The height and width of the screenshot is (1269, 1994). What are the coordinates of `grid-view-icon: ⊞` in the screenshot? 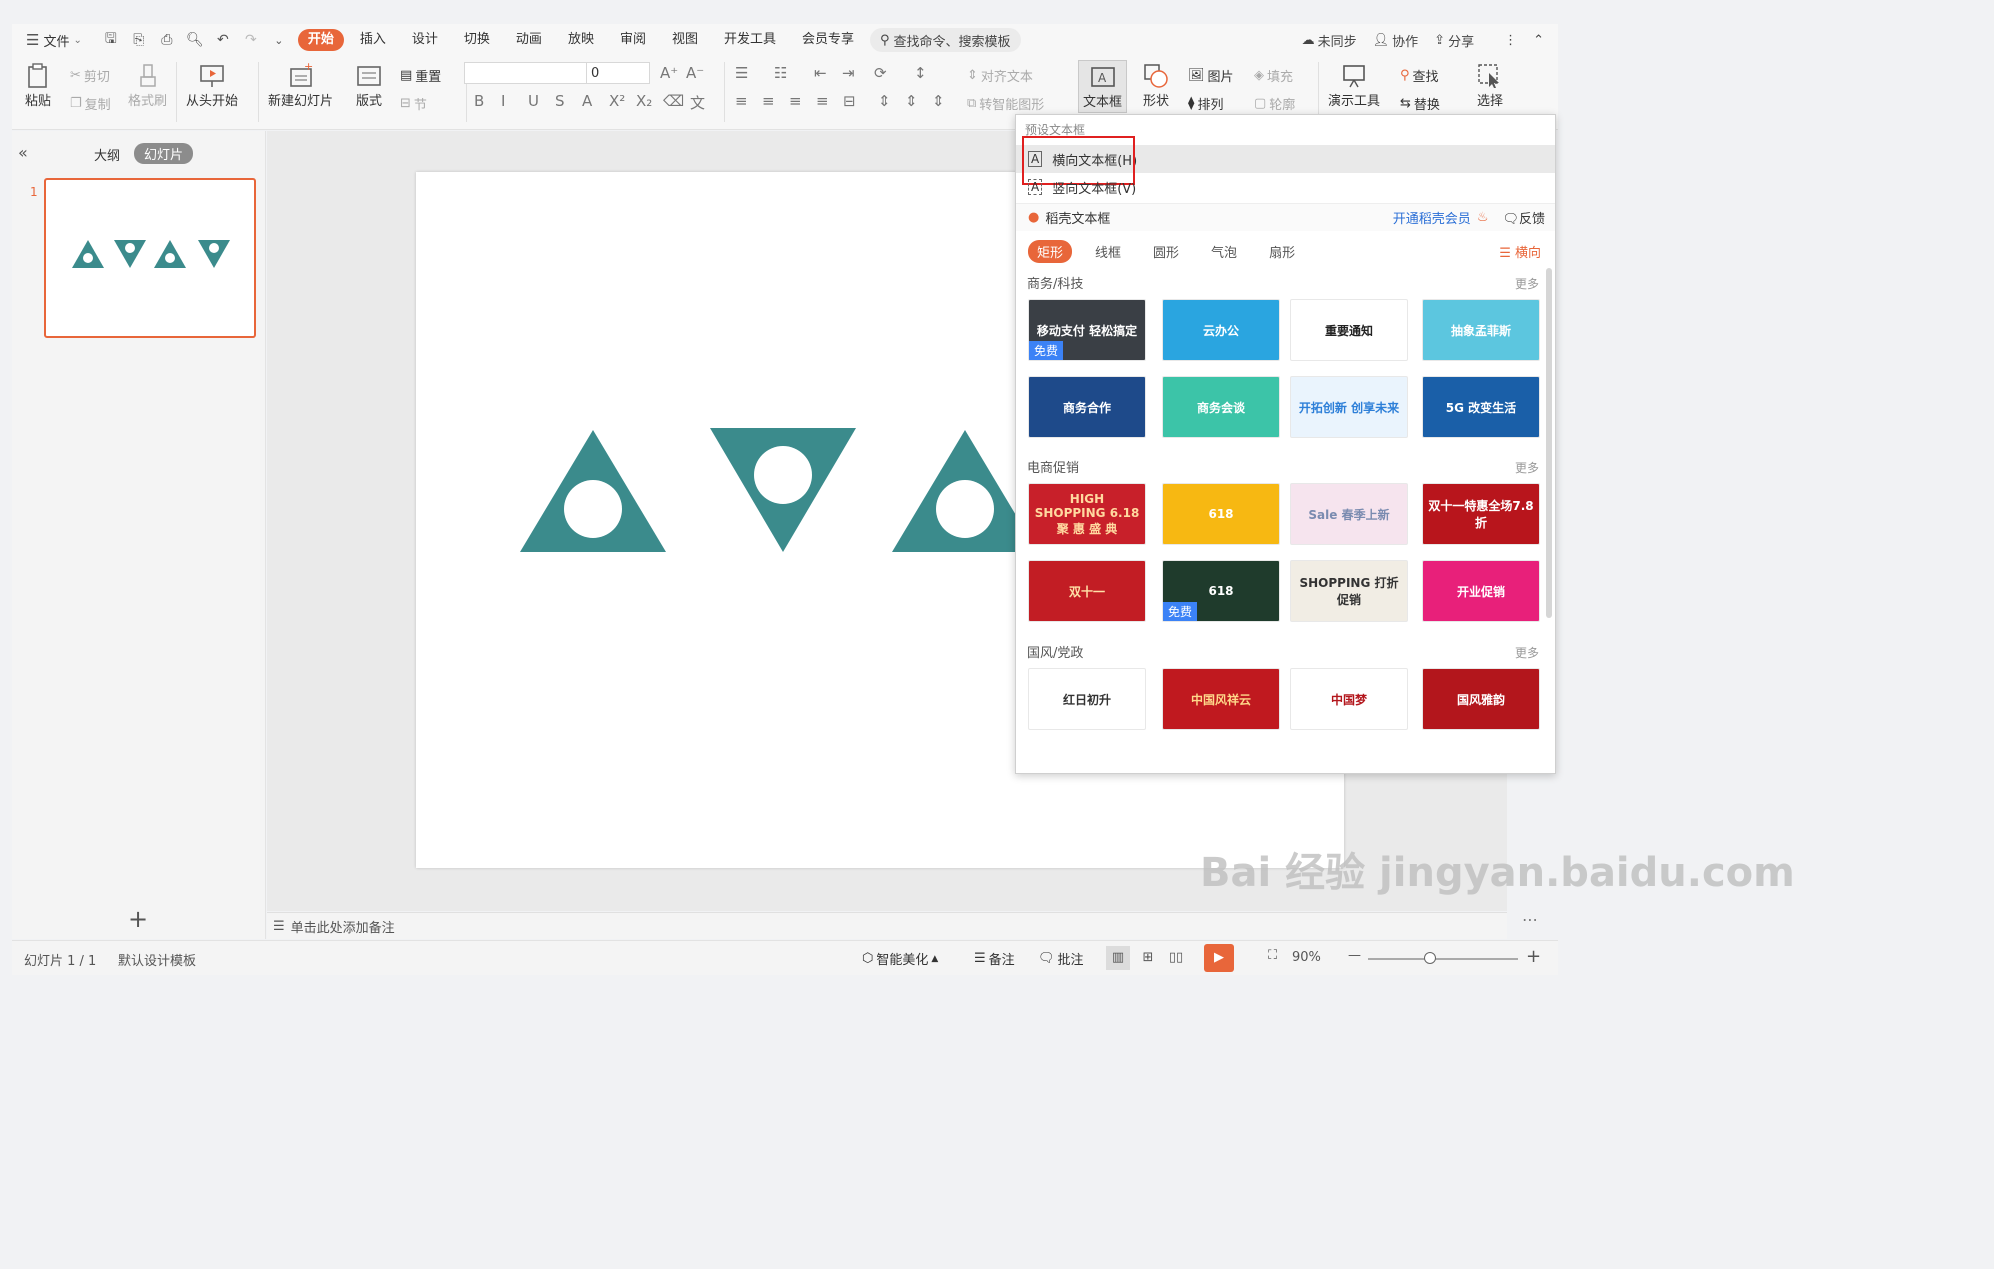 It's located at (1148, 958).